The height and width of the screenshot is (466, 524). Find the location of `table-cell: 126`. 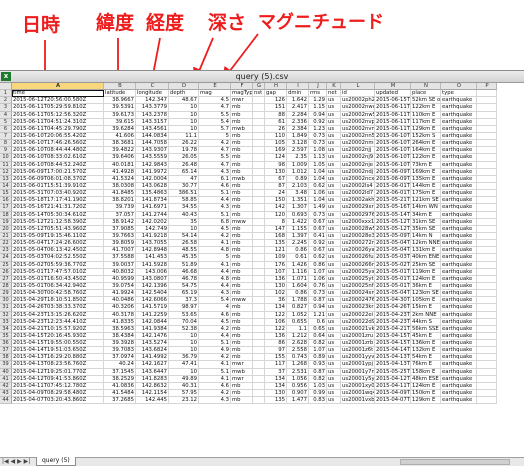

table-cell: 126 is located at coordinates (276, 101).